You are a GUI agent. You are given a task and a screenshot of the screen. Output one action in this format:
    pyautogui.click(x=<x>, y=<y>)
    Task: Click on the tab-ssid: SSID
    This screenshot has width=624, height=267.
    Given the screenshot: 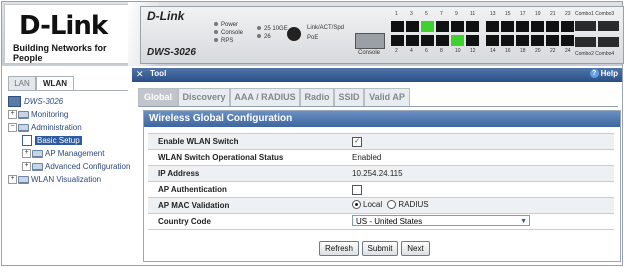 What is the action you would take?
    pyautogui.click(x=349, y=97)
    